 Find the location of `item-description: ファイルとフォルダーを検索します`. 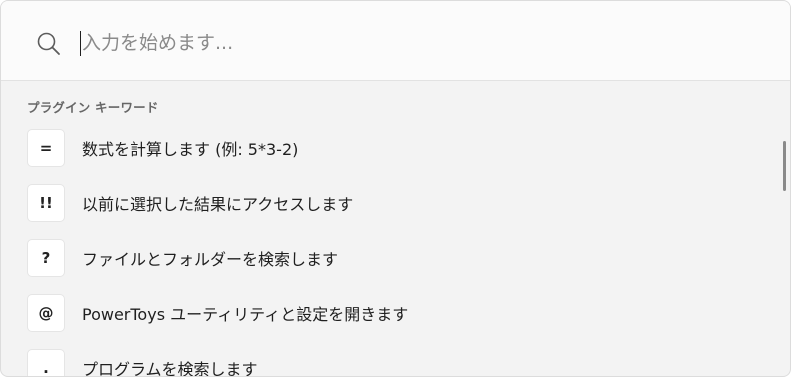

item-description: ファイルとフォルダーを検索します is located at coordinates (210, 259).